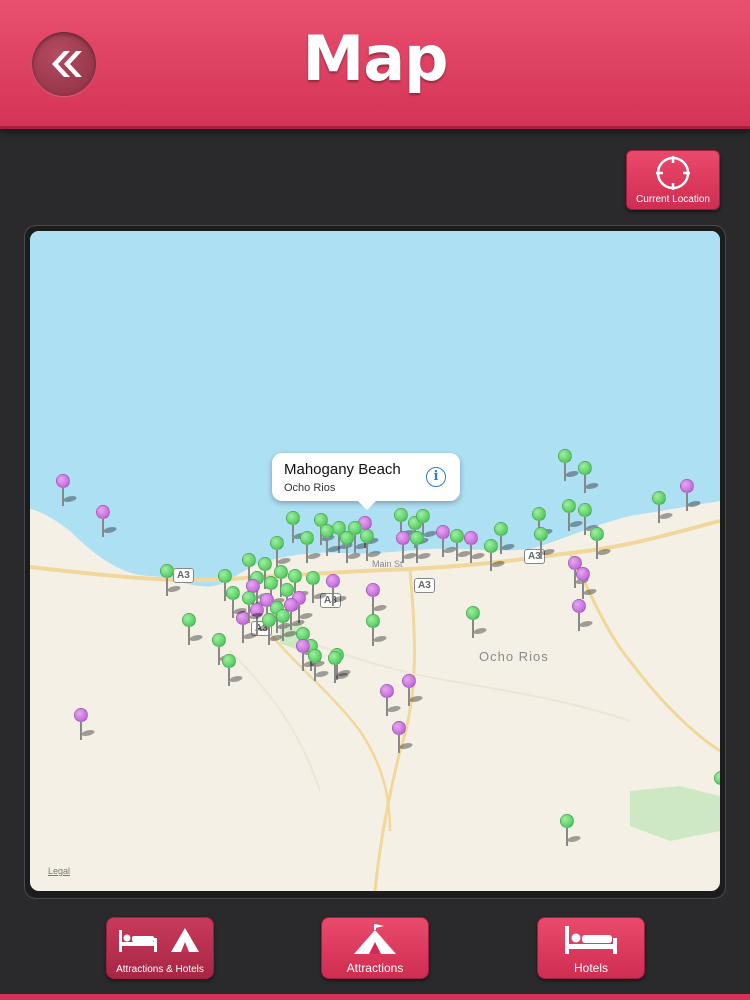 This screenshot has height=1000, width=750. I want to click on town-label: Ocho Rios, so click(514, 656).